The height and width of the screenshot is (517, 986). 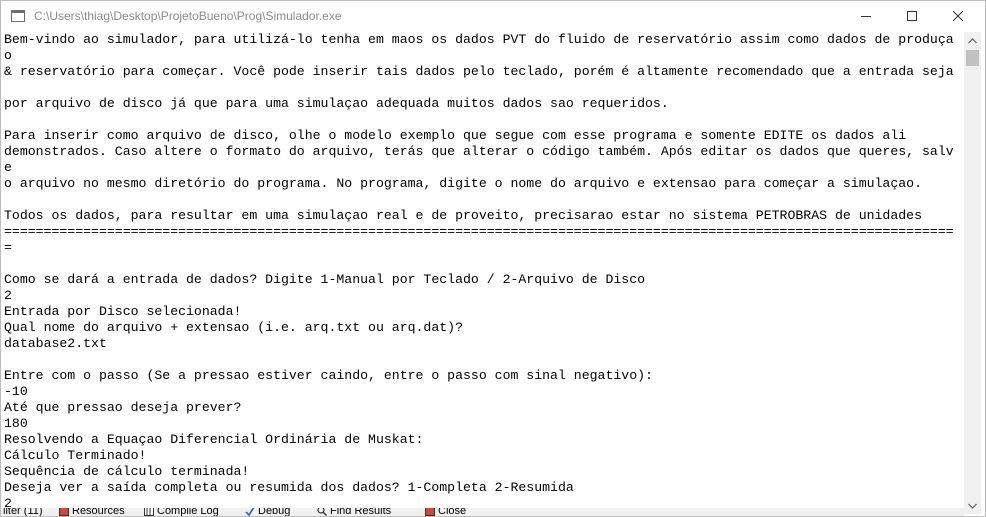 I want to click on console-line: Sequência de cálculo terminada!, so click(x=127, y=471).